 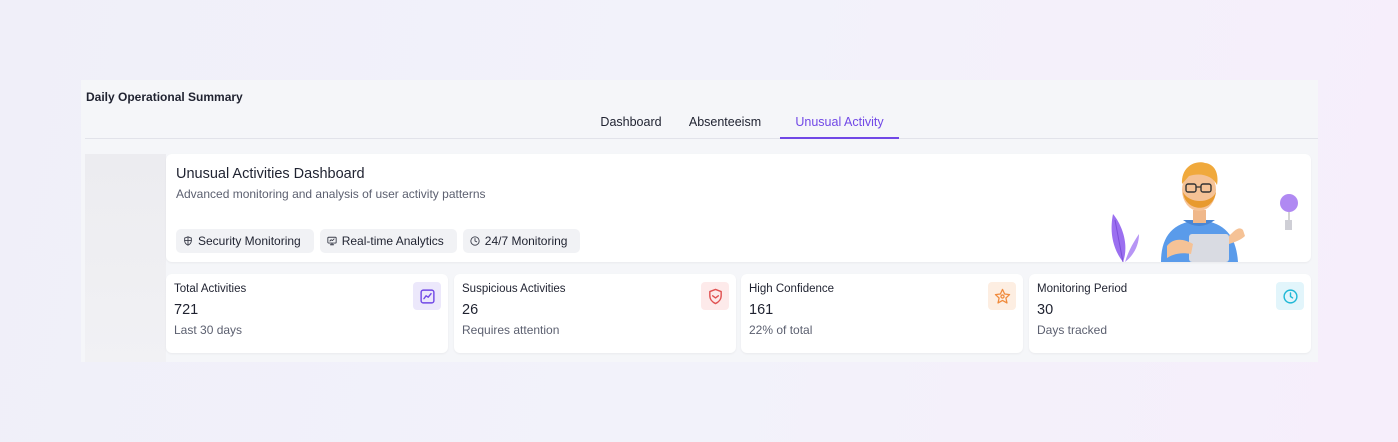 I want to click on tab-absenteeism: Absenteeism, so click(x=725, y=127).